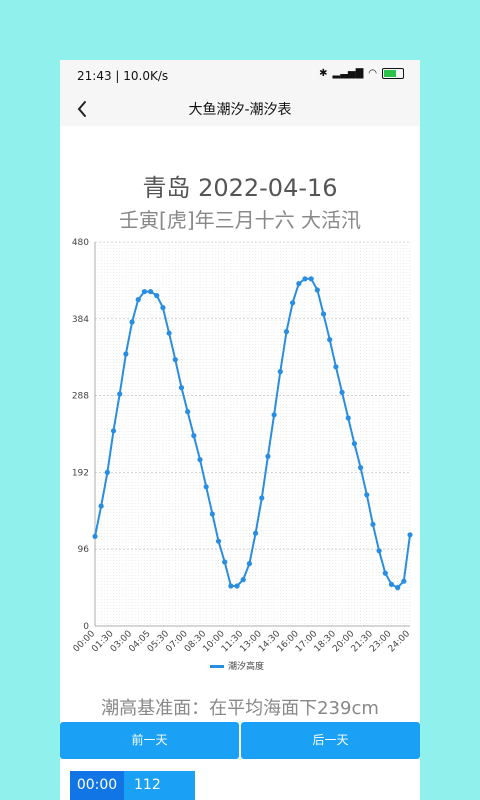 This screenshot has height=800, width=480. I want to click on status-time-speed: 21:43 | 10.0K/s, so click(123, 76).